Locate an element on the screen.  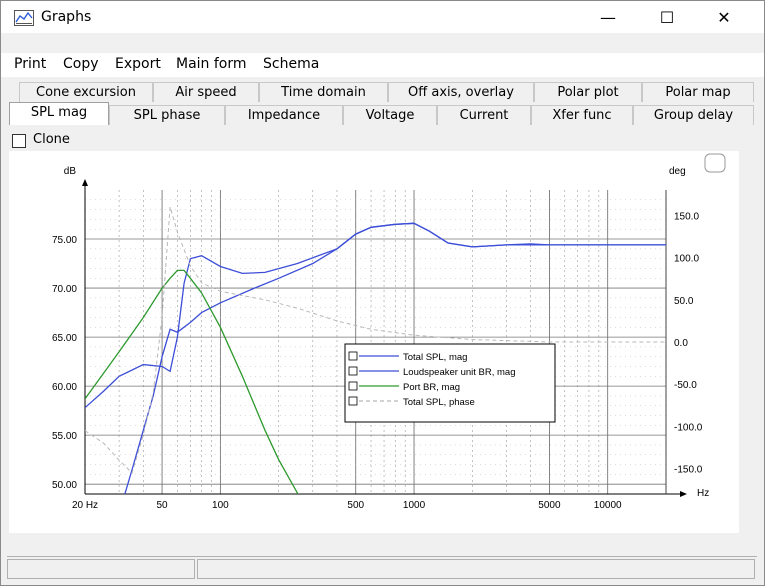
tab-current: Current is located at coordinates (484, 115).